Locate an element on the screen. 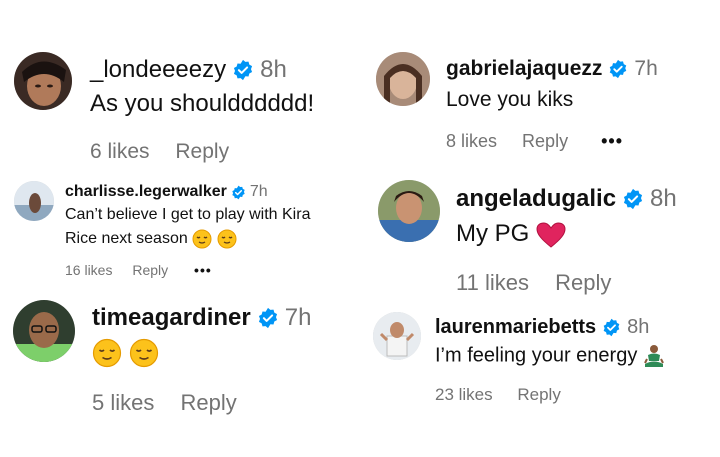  likes-count: 5 likes is located at coordinates (123, 403).